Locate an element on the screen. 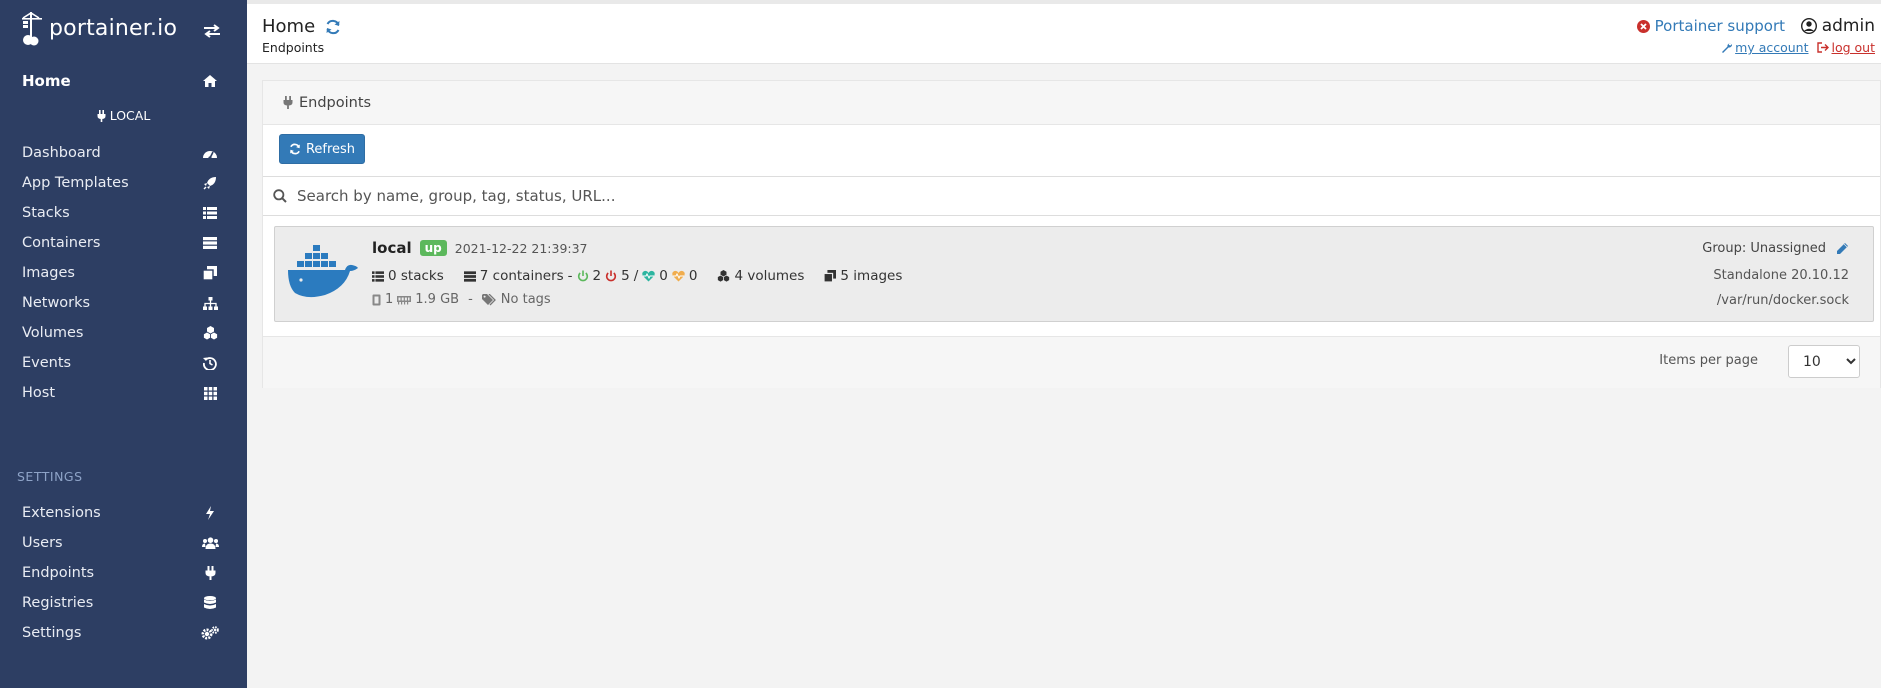 The width and height of the screenshot is (1881, 688). stacks-count: 0 stacks is located at coordinates (416, 276).